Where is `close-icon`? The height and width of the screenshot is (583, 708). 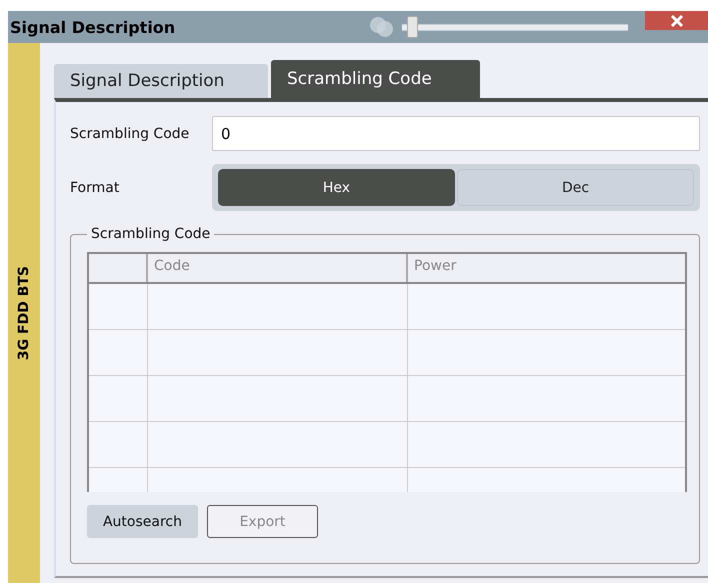
close-icon is located at coordinates (676, 20).